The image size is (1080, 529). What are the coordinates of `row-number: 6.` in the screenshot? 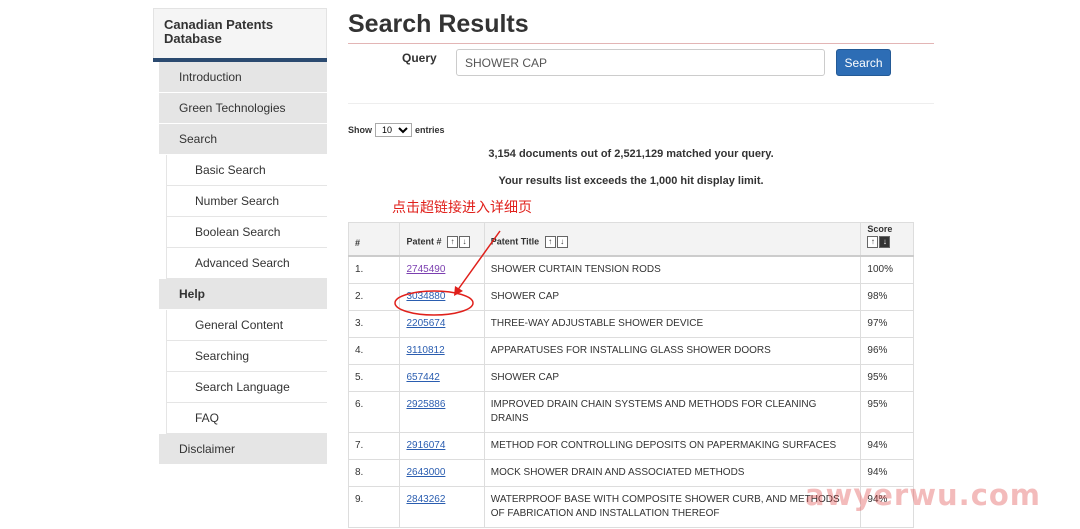 It's located at (374, 411).